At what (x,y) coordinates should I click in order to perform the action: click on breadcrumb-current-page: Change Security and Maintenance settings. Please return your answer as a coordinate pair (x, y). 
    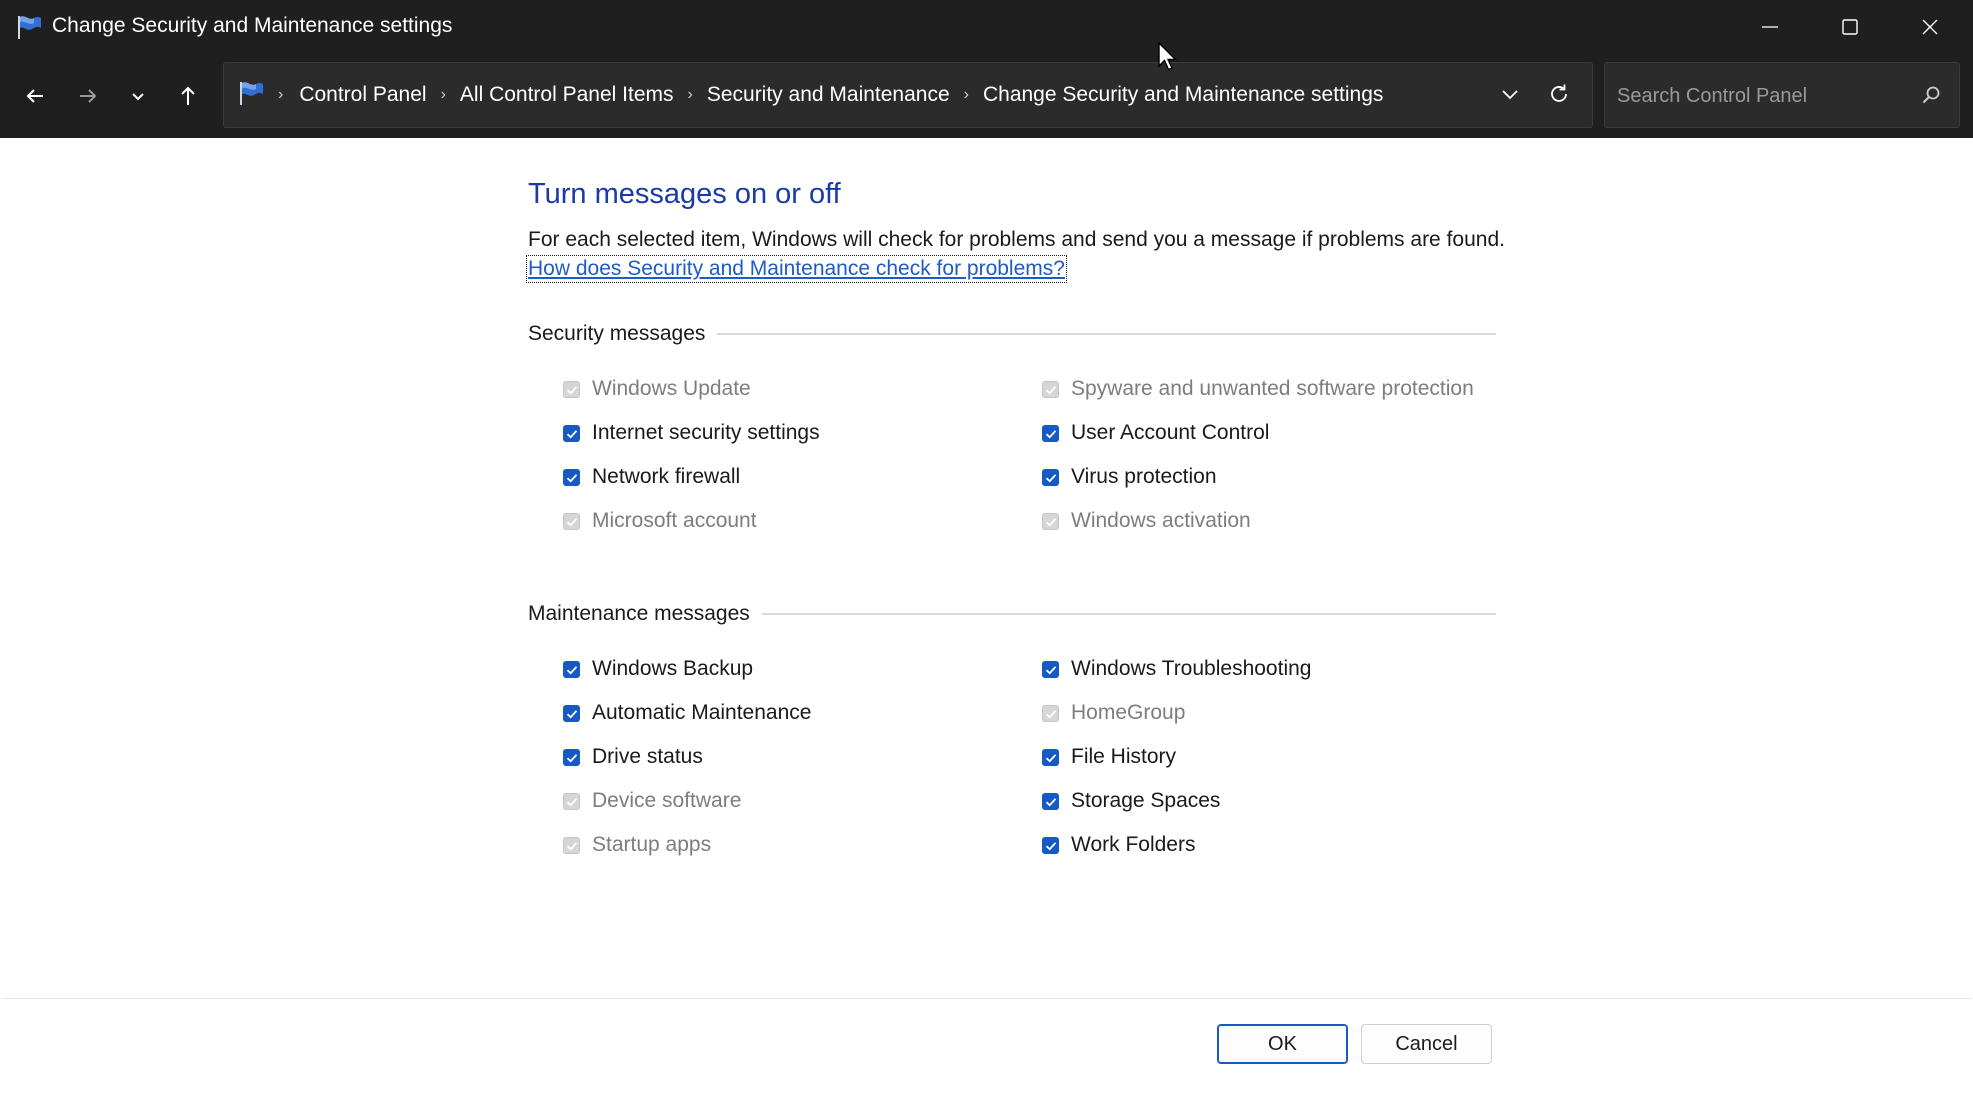
    Looking at the image, I should click on (1183, 95).